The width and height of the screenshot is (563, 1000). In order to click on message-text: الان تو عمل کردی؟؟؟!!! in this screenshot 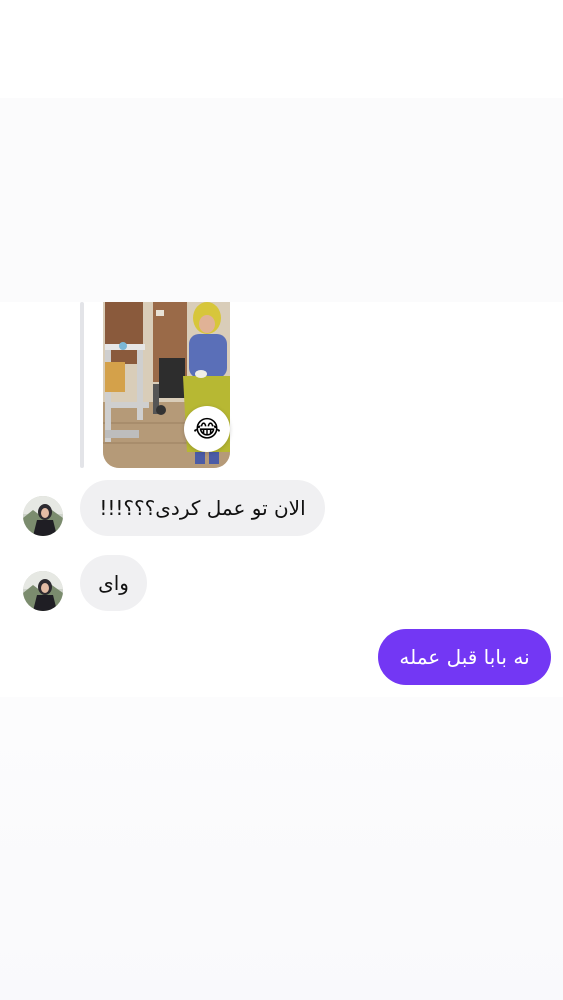, I will do `click(202, 508)`.